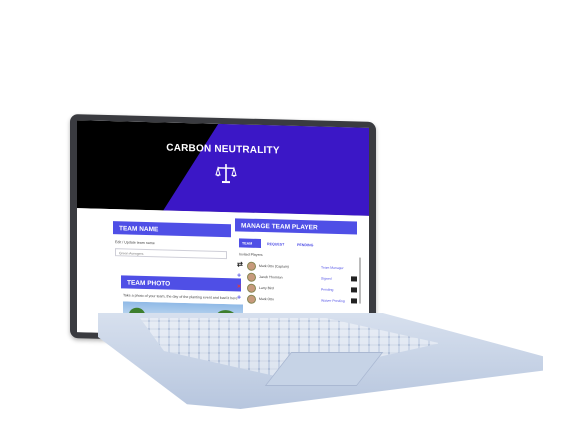 The image size is (577, 433). Describe the element at coordinates (327, 289) in the screenshot. I see `player-status: Pending` at that location.